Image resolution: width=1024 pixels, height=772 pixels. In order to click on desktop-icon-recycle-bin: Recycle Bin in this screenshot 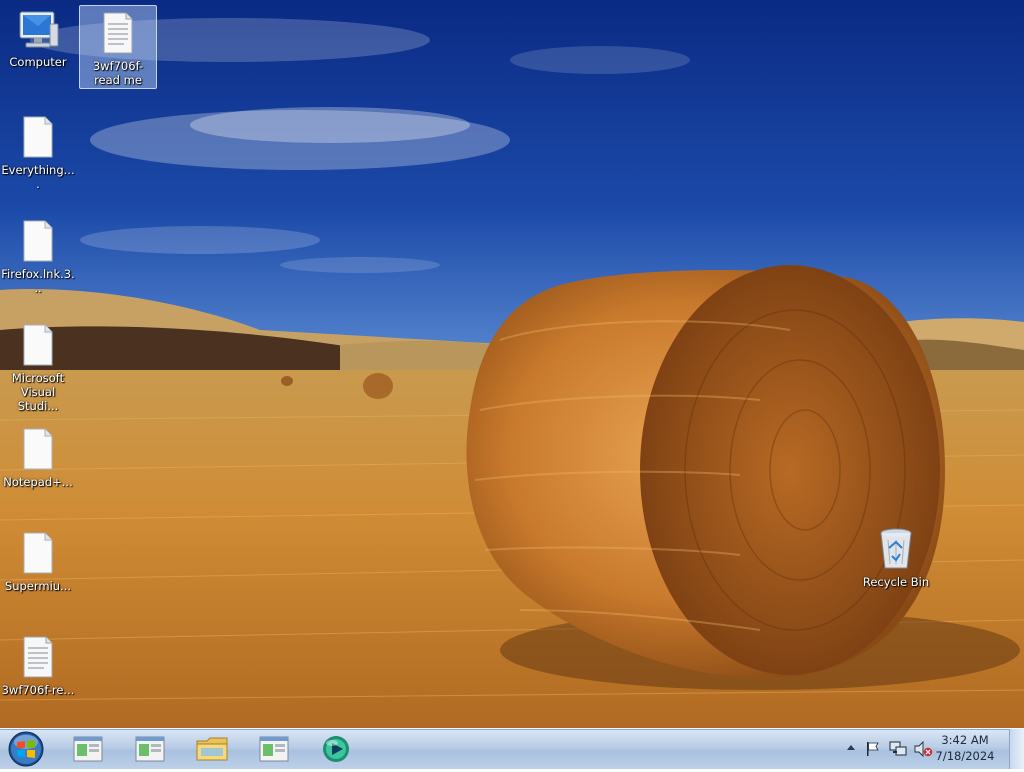, I will do `click(896, 557)`.